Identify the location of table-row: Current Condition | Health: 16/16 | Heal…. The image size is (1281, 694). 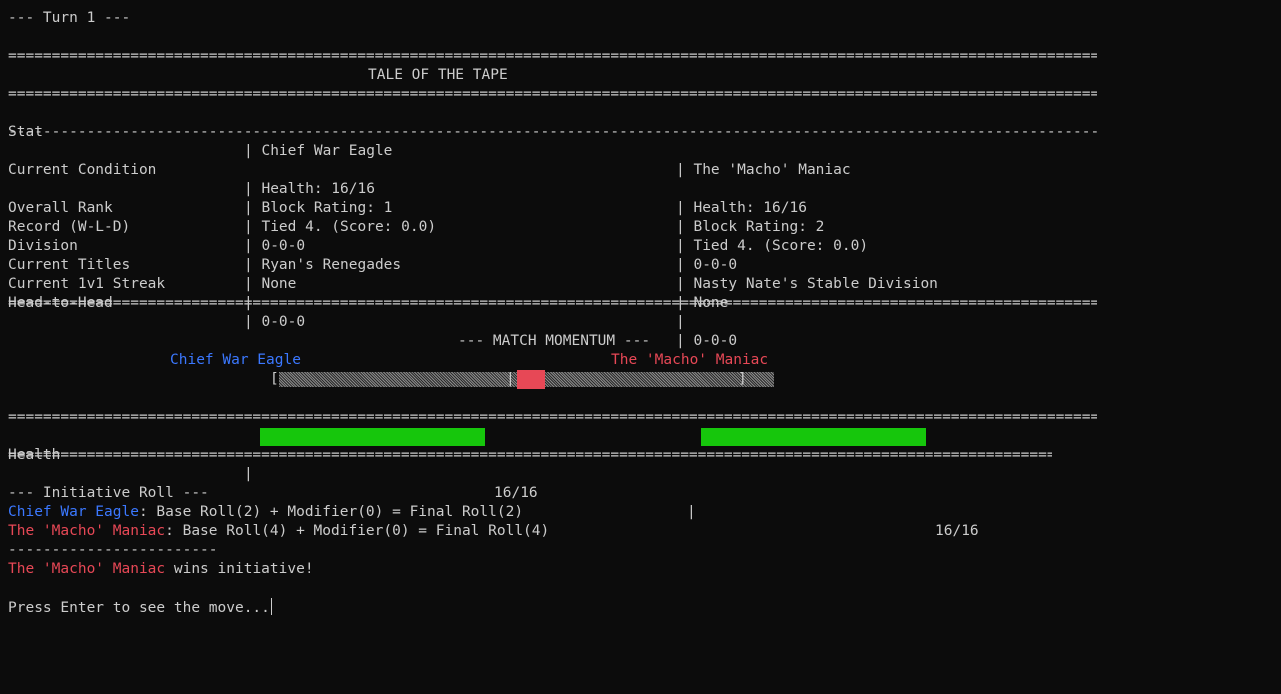
(407, 189).